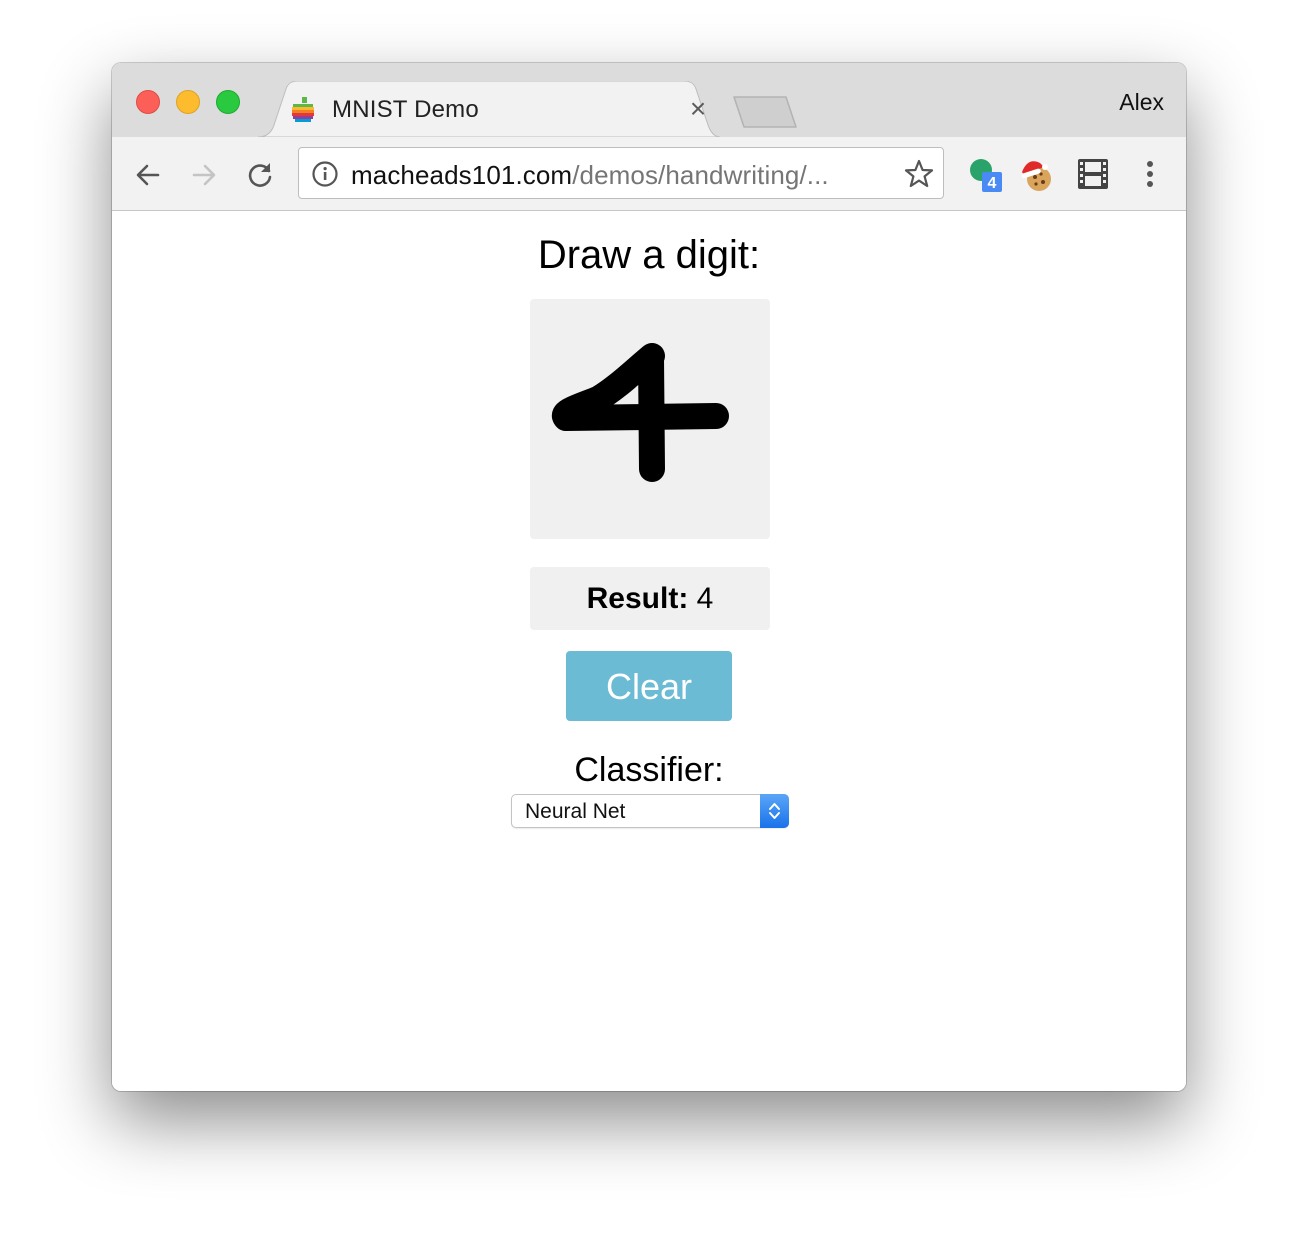  What do you see at coordinates (649, 686) in the screenshot?
I see `clear-button: Clear` at bounding box center [649, 686].